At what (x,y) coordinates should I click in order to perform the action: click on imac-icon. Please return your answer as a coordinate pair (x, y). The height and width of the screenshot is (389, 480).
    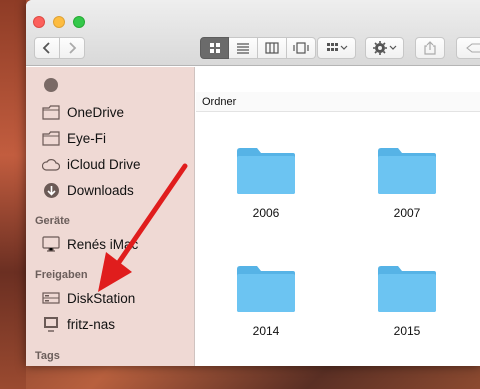
    Looking at the image, I should click on (51, 244).